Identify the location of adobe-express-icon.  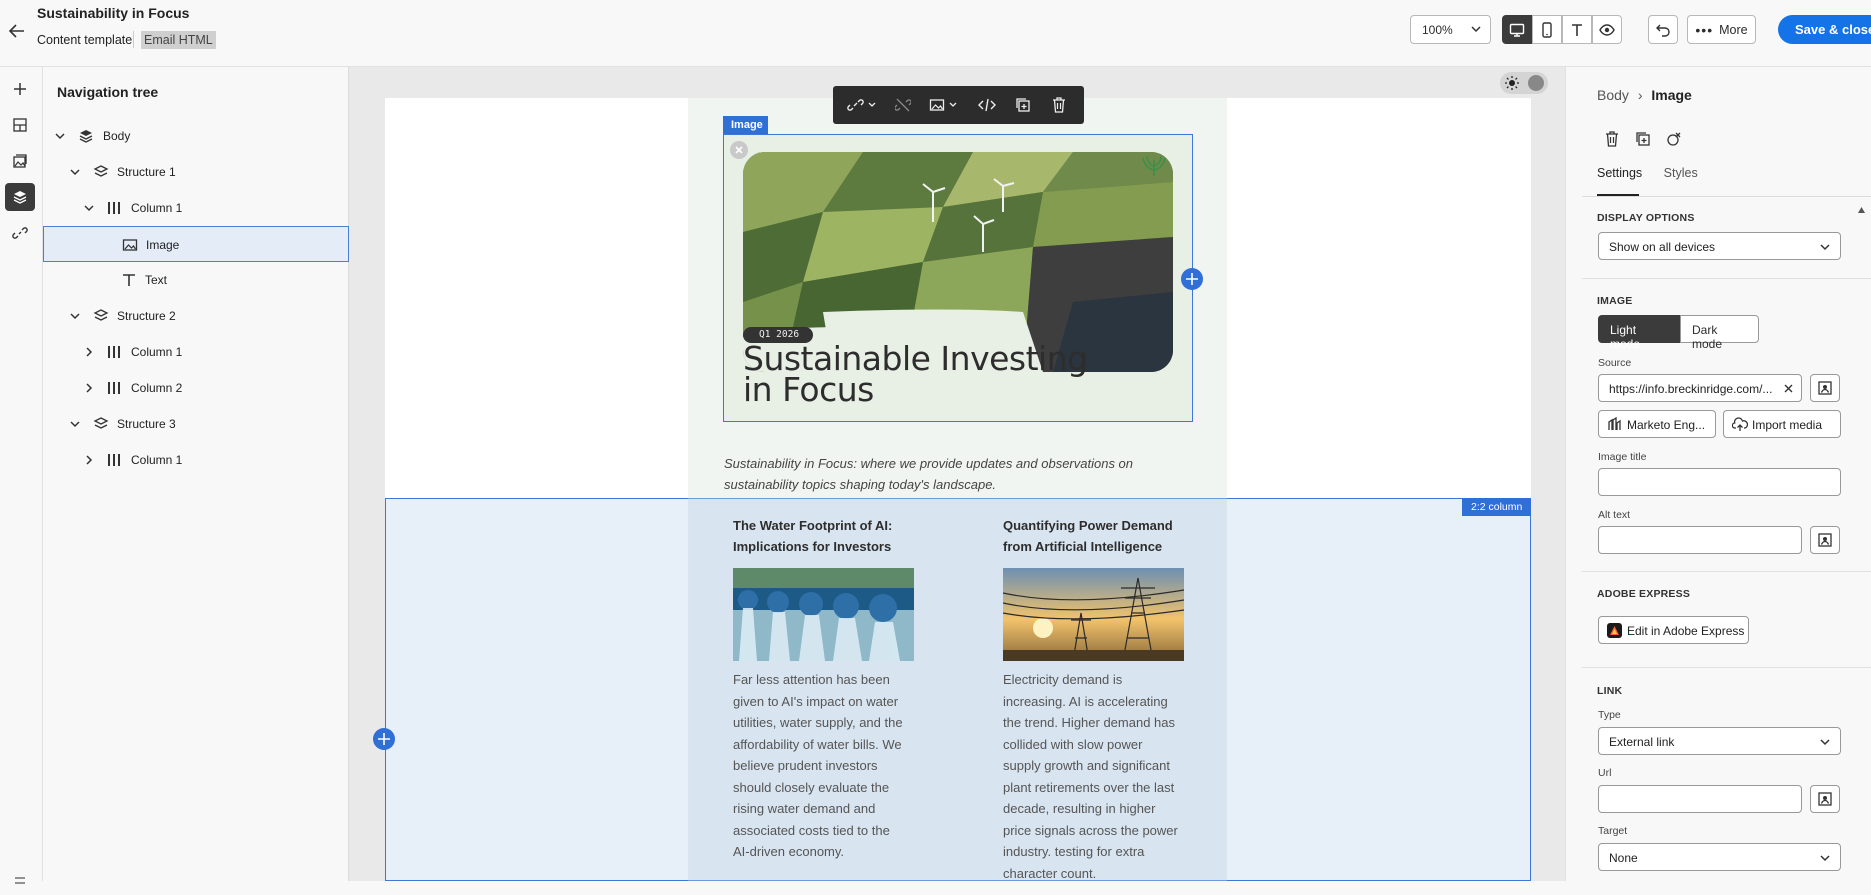
(1614, 630).